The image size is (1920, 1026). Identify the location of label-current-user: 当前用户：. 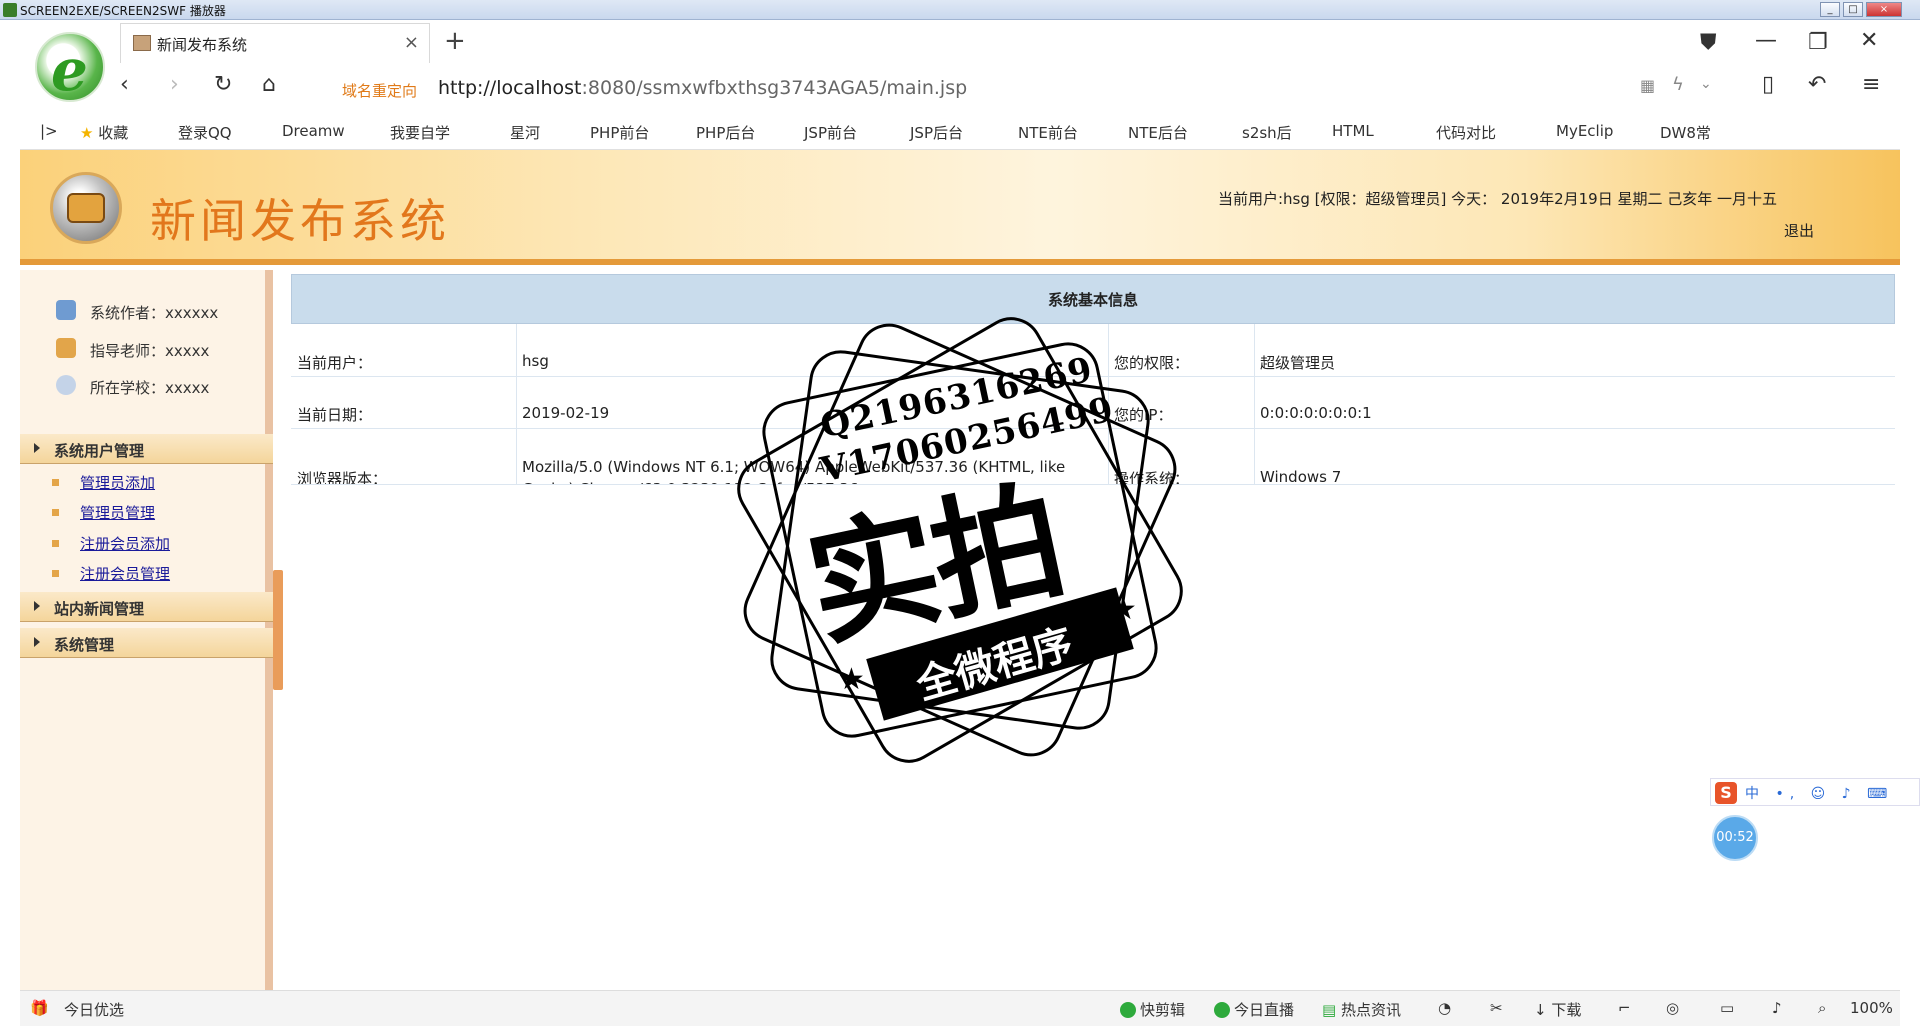
(335, 363).